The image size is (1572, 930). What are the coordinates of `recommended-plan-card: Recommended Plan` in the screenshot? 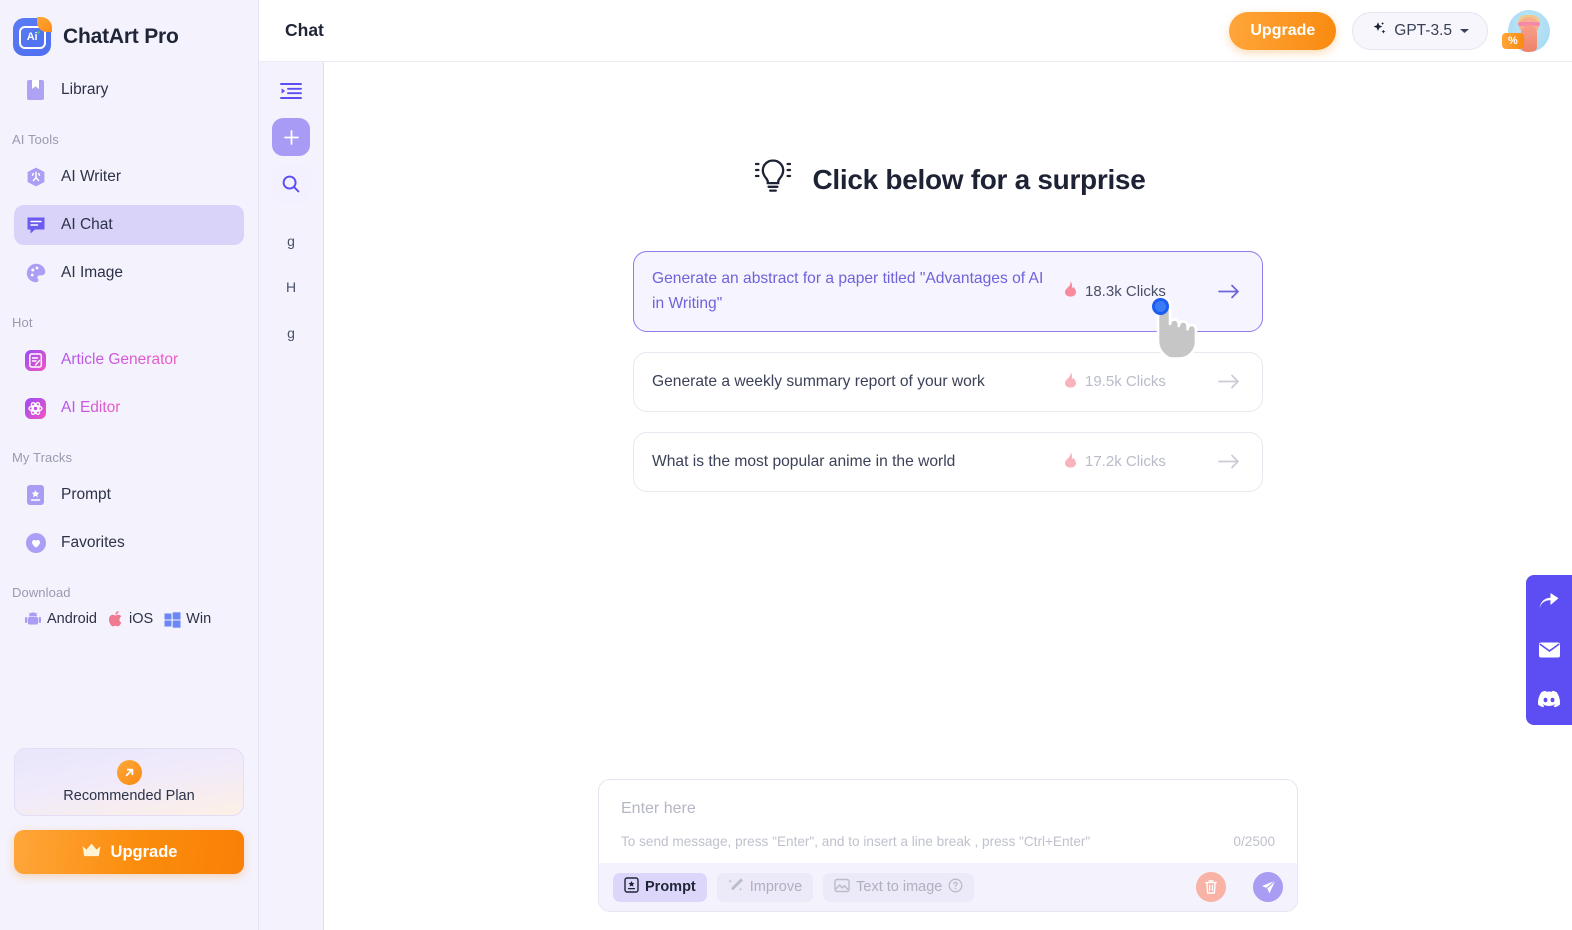 It's located at (129, 782).